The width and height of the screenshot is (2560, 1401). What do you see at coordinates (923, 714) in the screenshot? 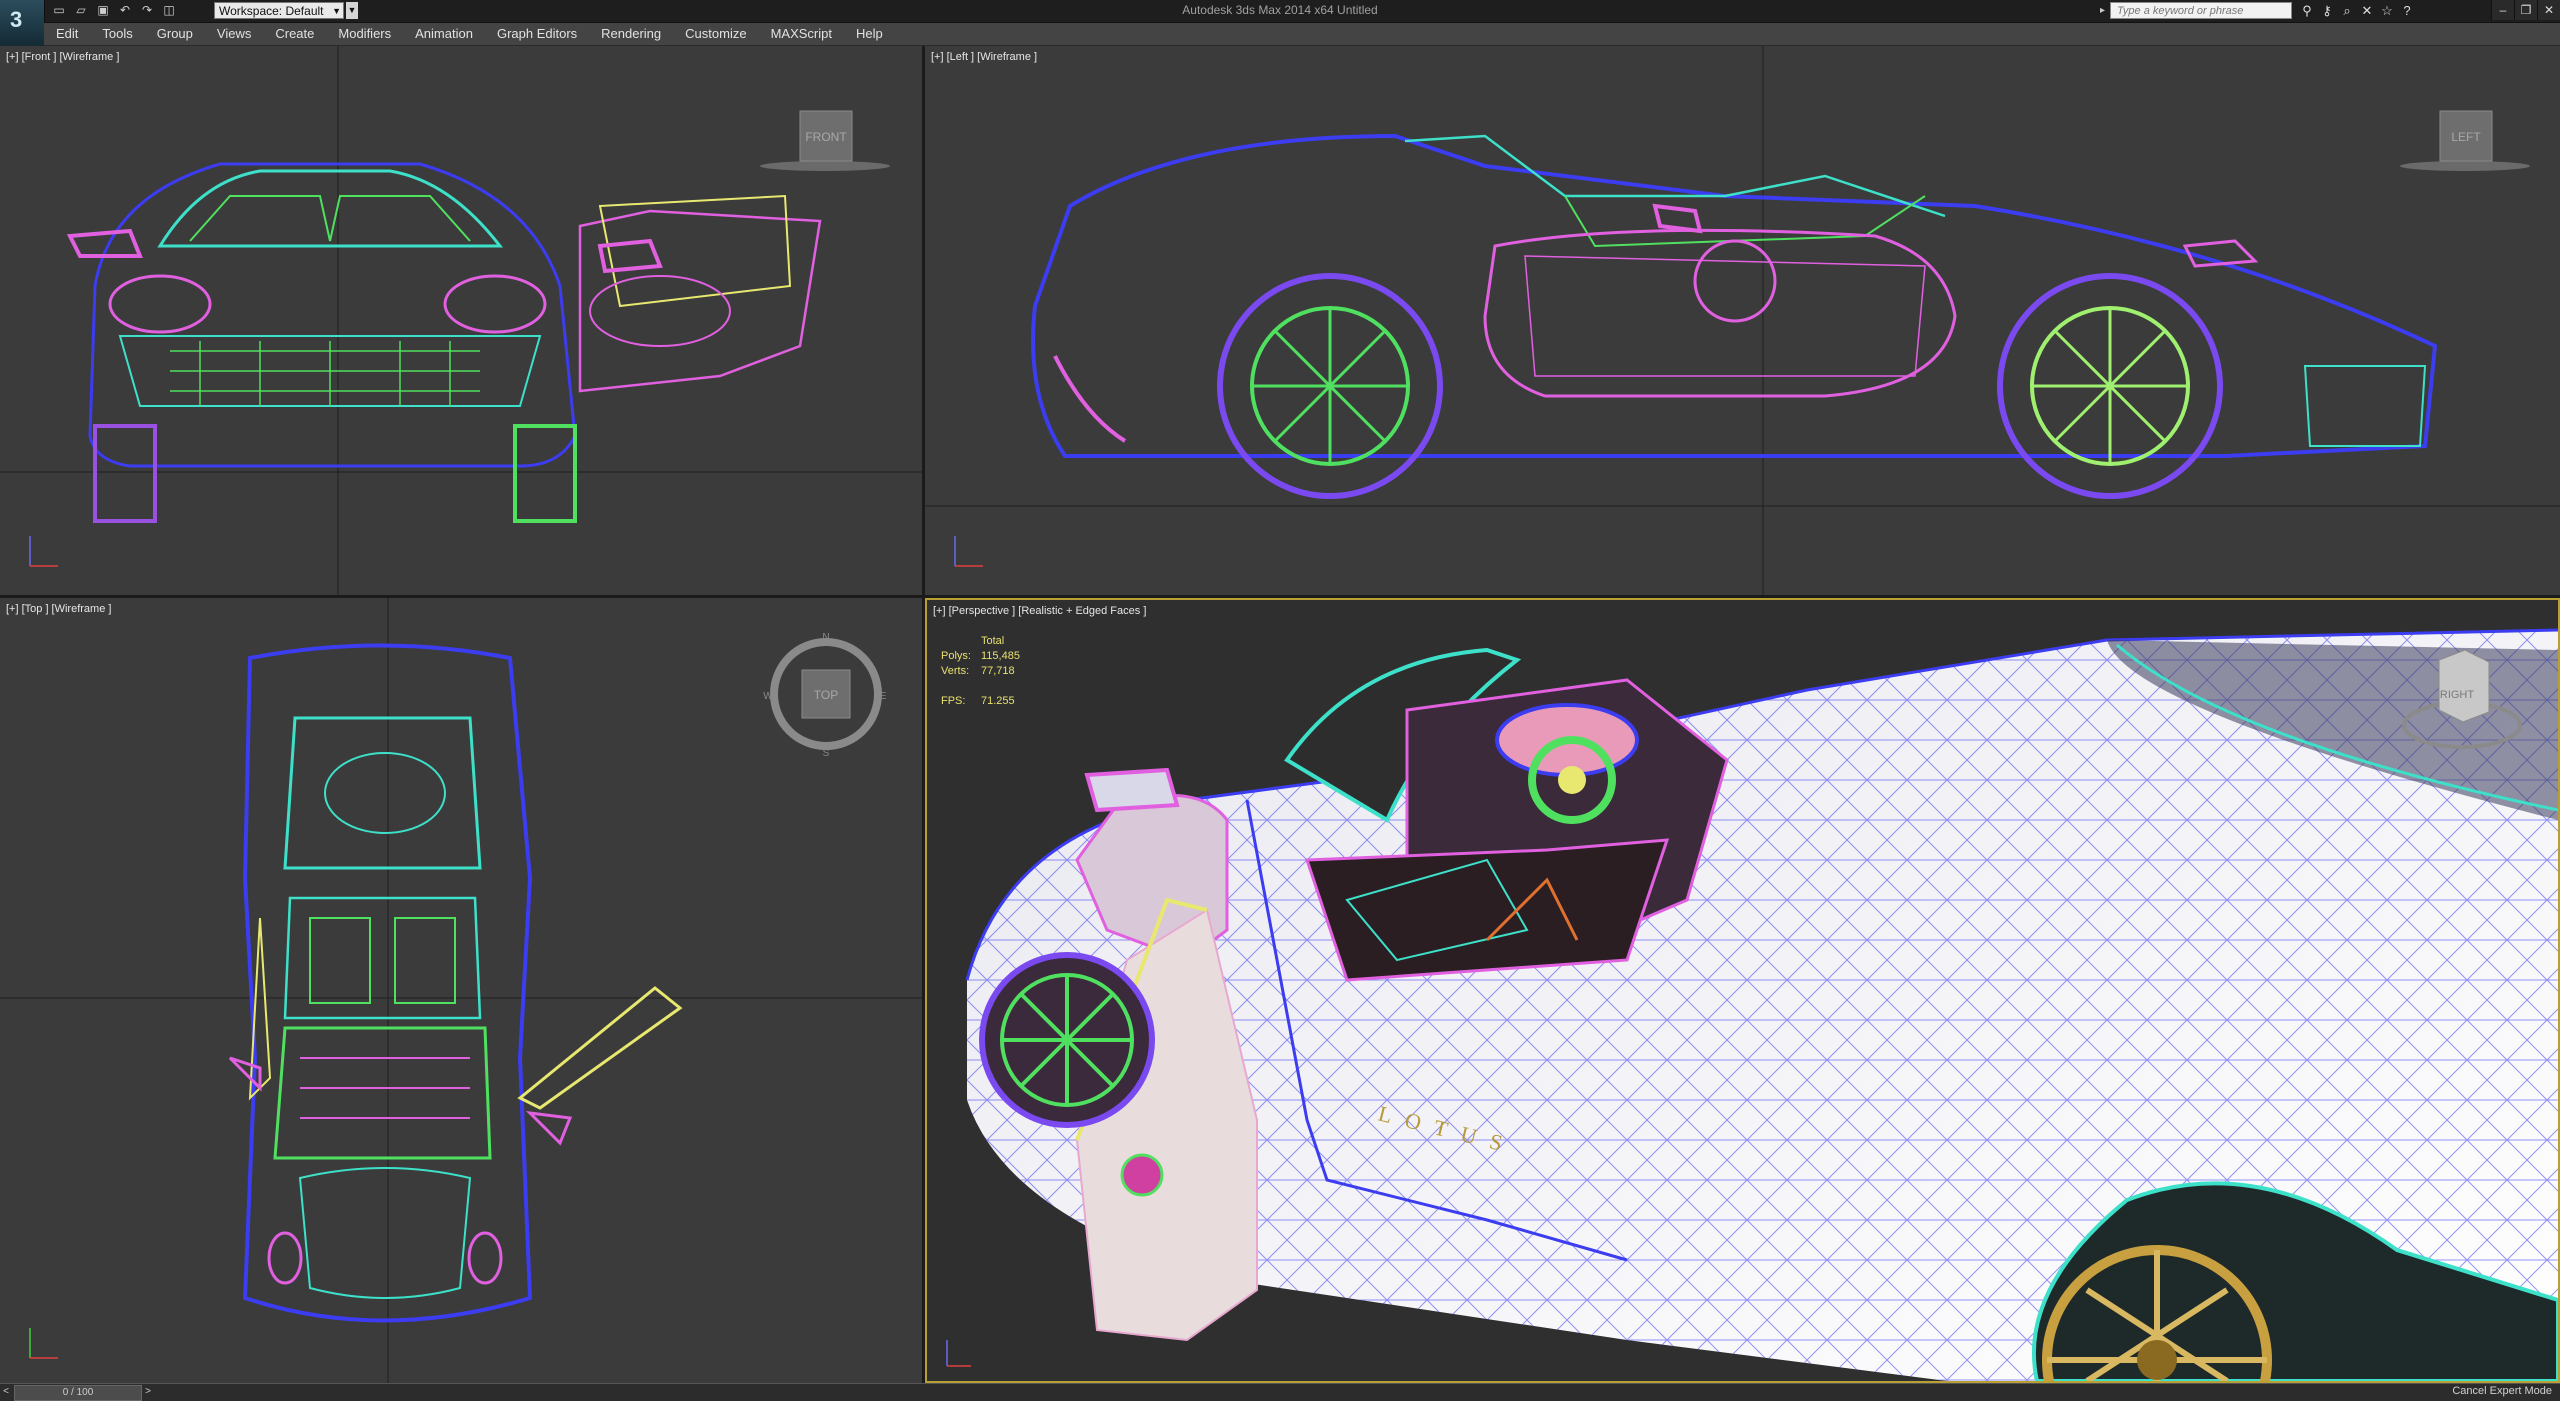
I see `viewport-splitter-vertical` at bounding box center [923, 714].